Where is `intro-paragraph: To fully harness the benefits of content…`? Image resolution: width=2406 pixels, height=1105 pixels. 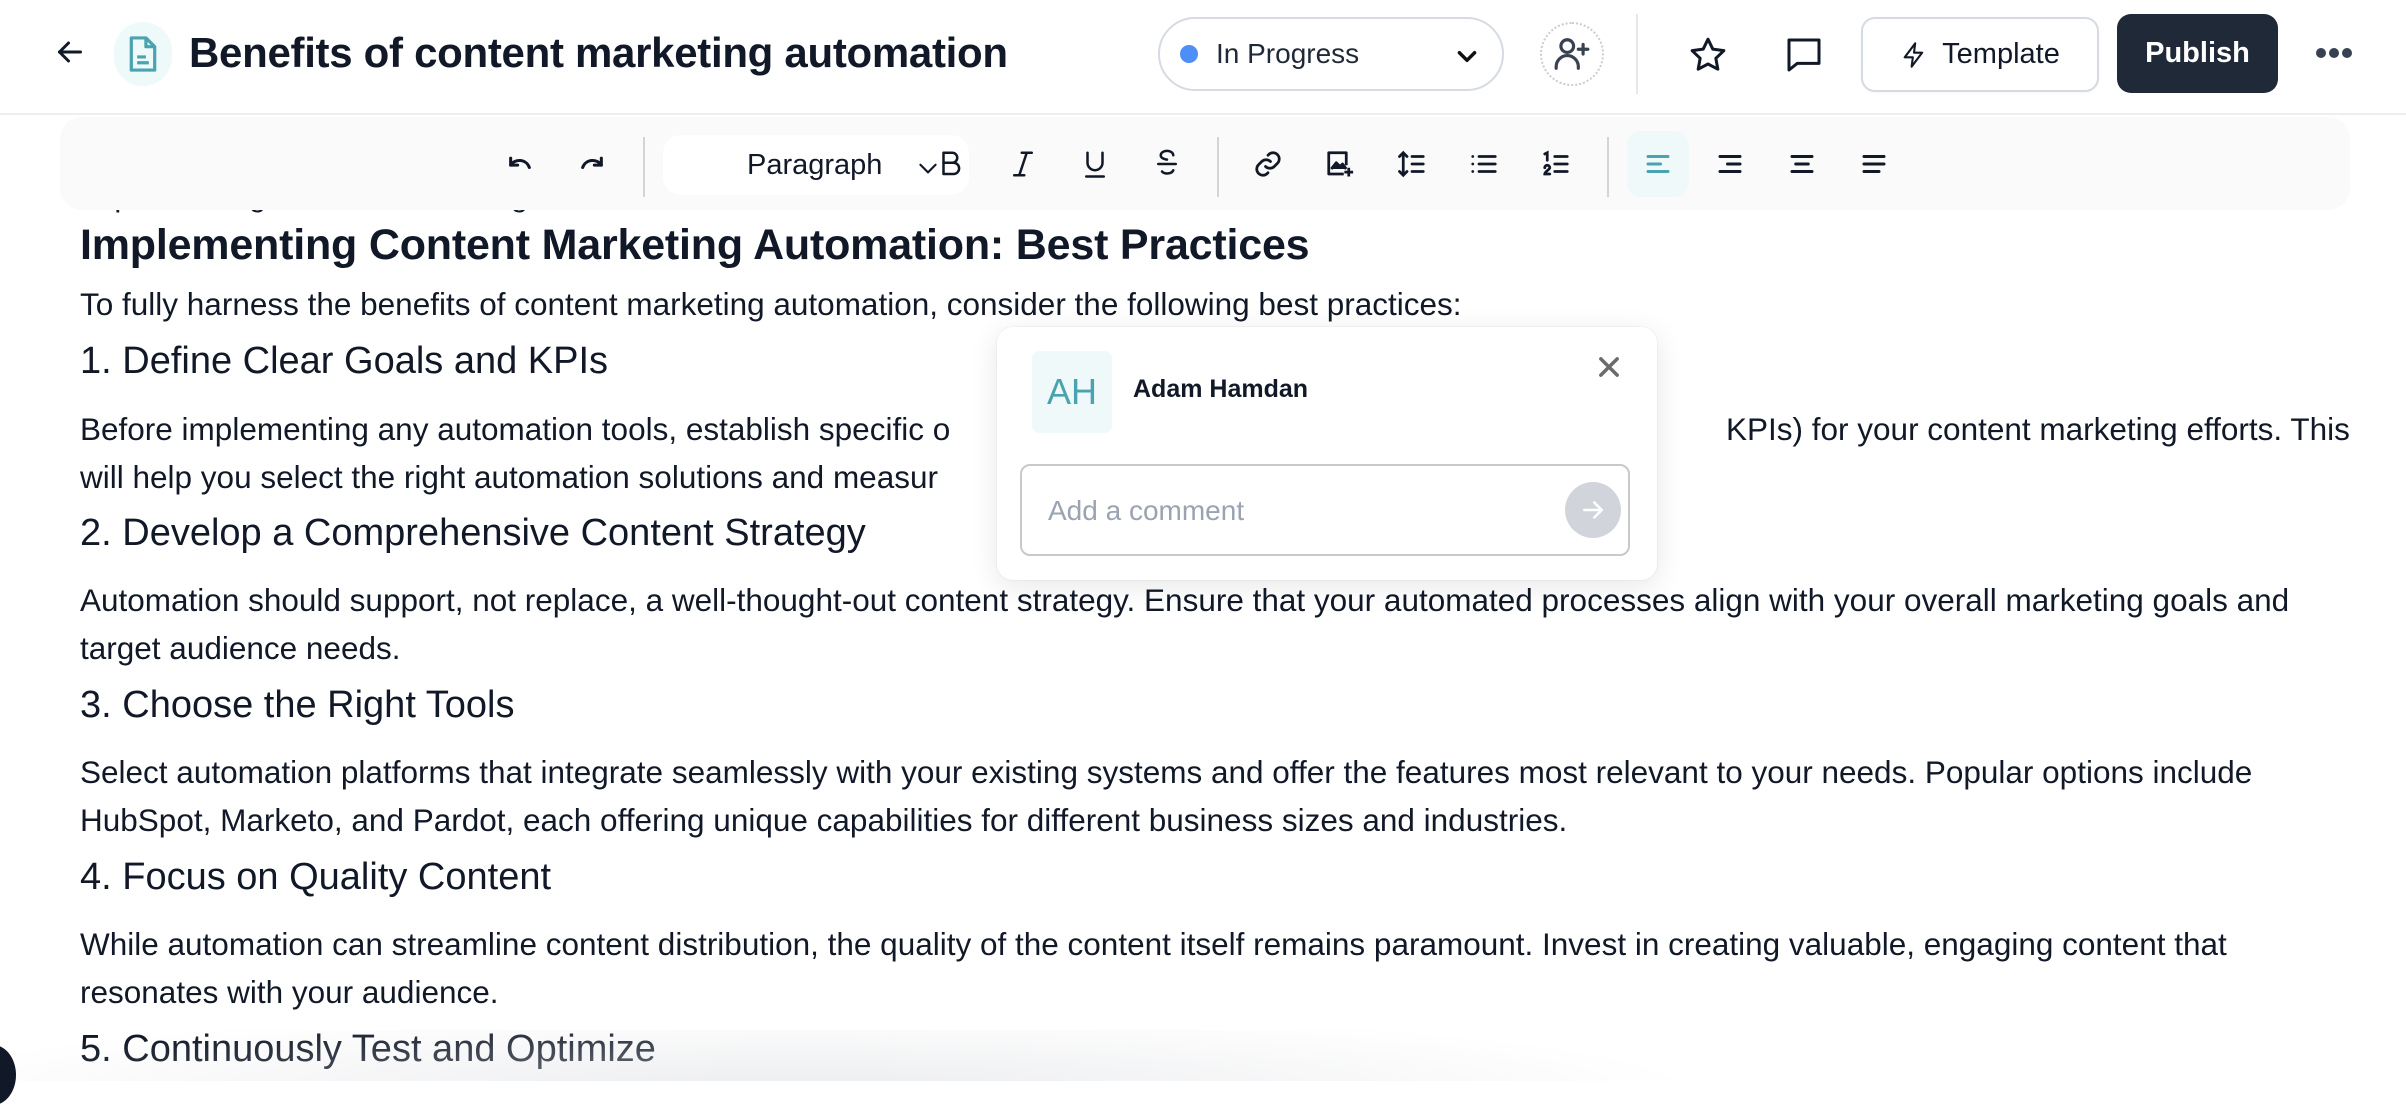 intro-paragraph: To fully harness the benefits of content… is located at coordinates (771, 304).